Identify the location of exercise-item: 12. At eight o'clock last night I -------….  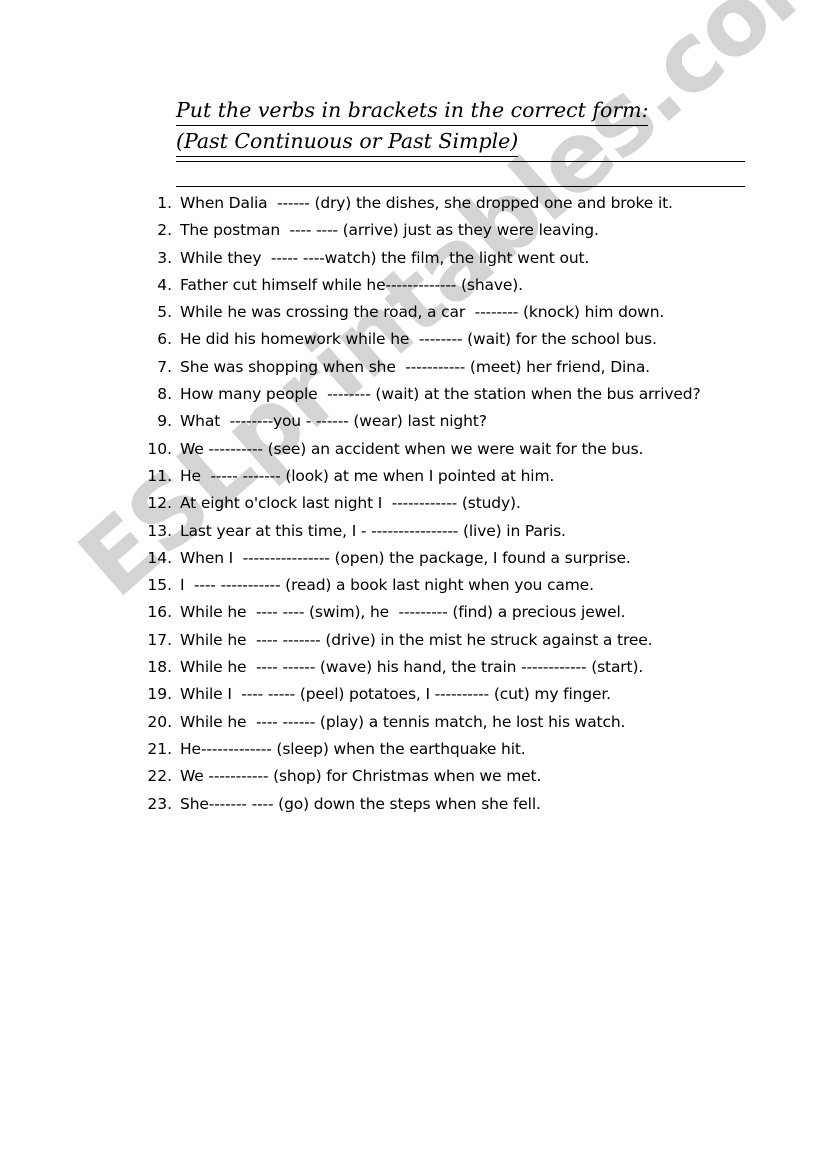
(410, 503).